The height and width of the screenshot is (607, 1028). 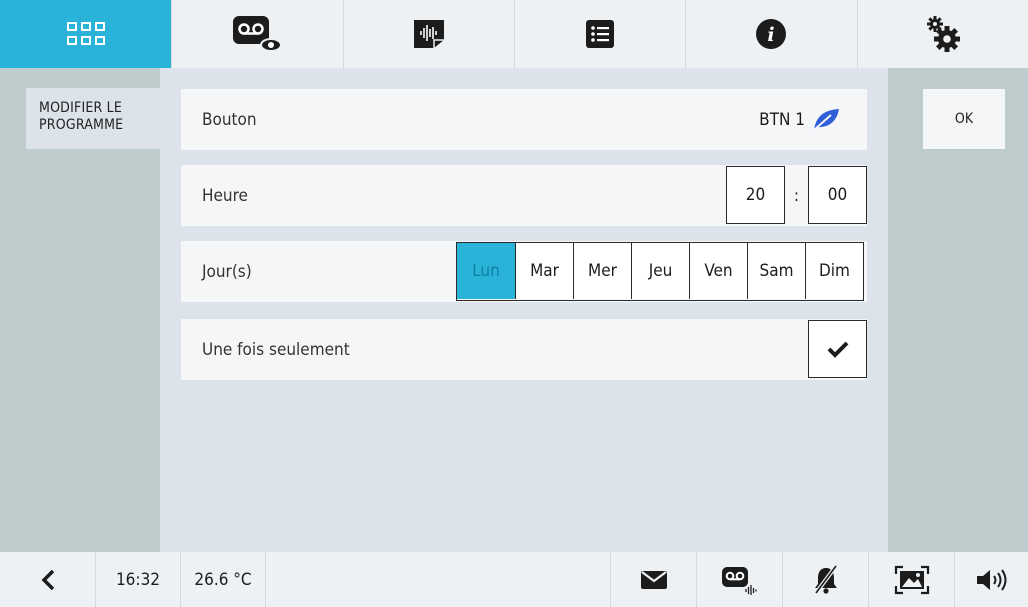 I want to click on day-selector: Lun Mar Mer Jeu Ven Sam Dim, so click(x=660, y=271).